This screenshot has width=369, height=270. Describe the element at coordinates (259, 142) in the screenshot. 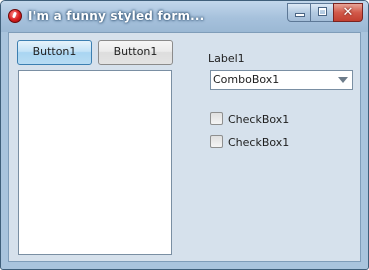

I see `checkbox-2-label: CheckBox1` at that location.